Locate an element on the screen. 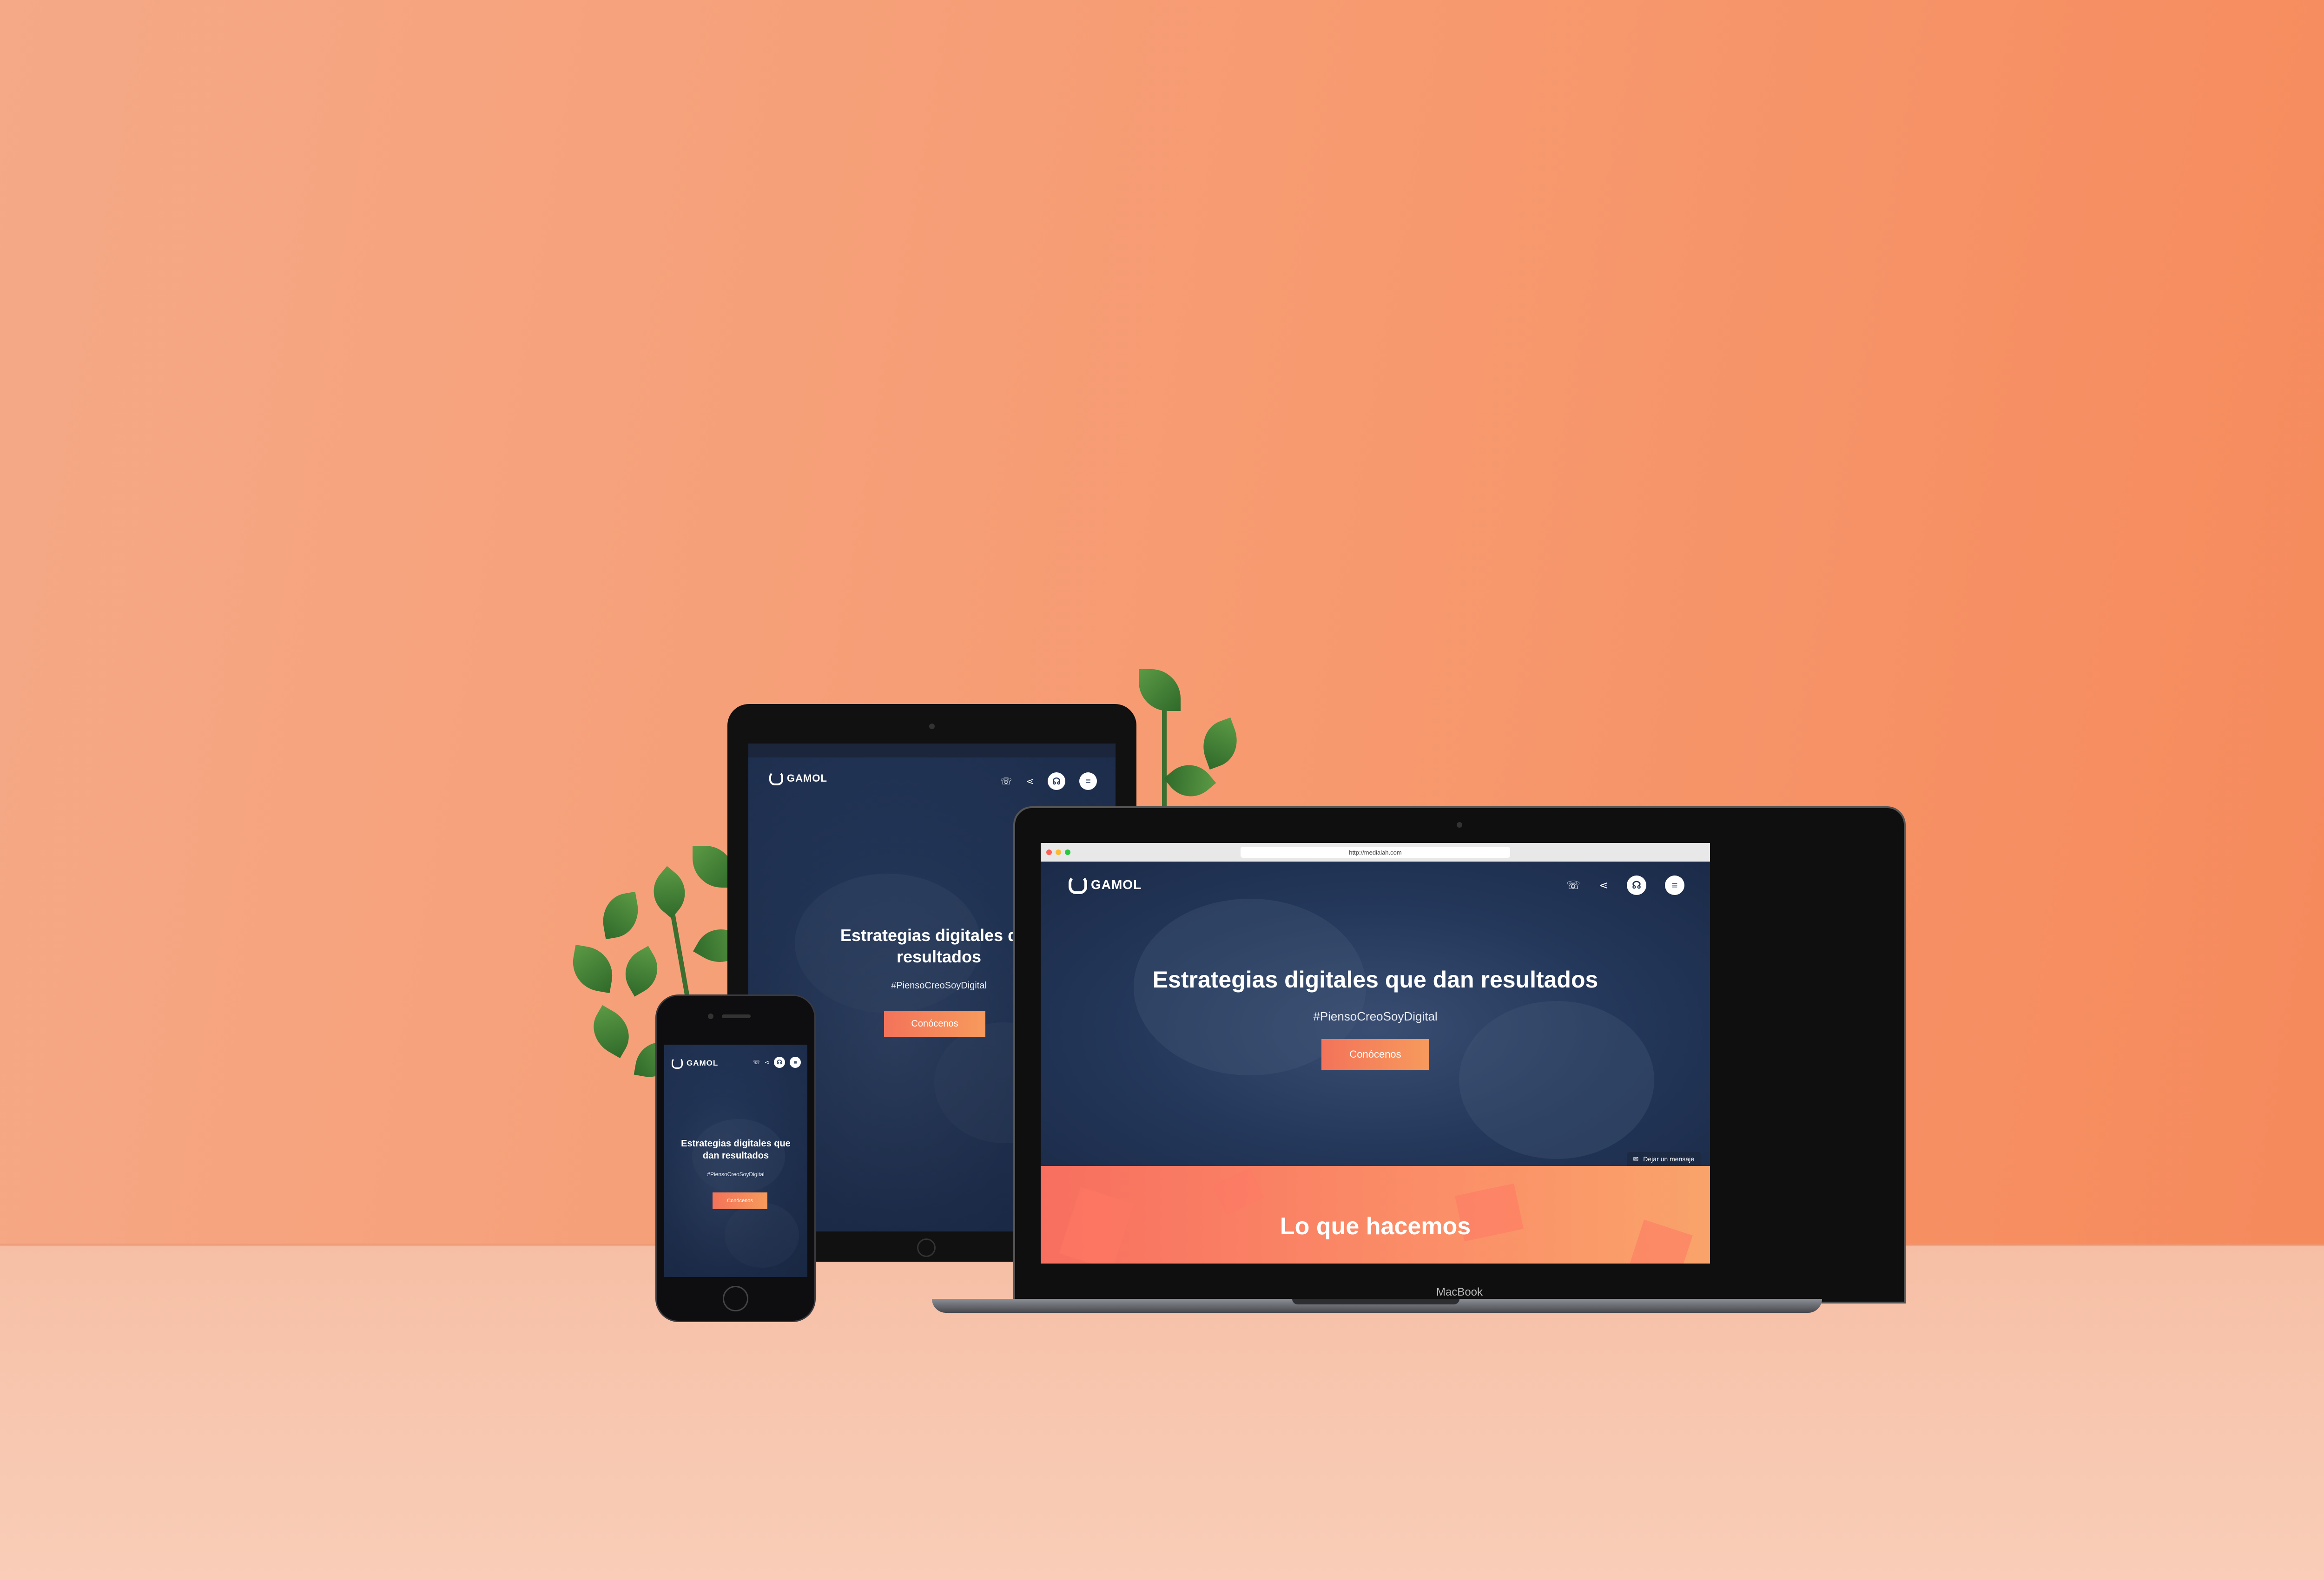  laptop-nav: ☏ ⋖ ☊ ≡ is located at coordinates (1625, 885).